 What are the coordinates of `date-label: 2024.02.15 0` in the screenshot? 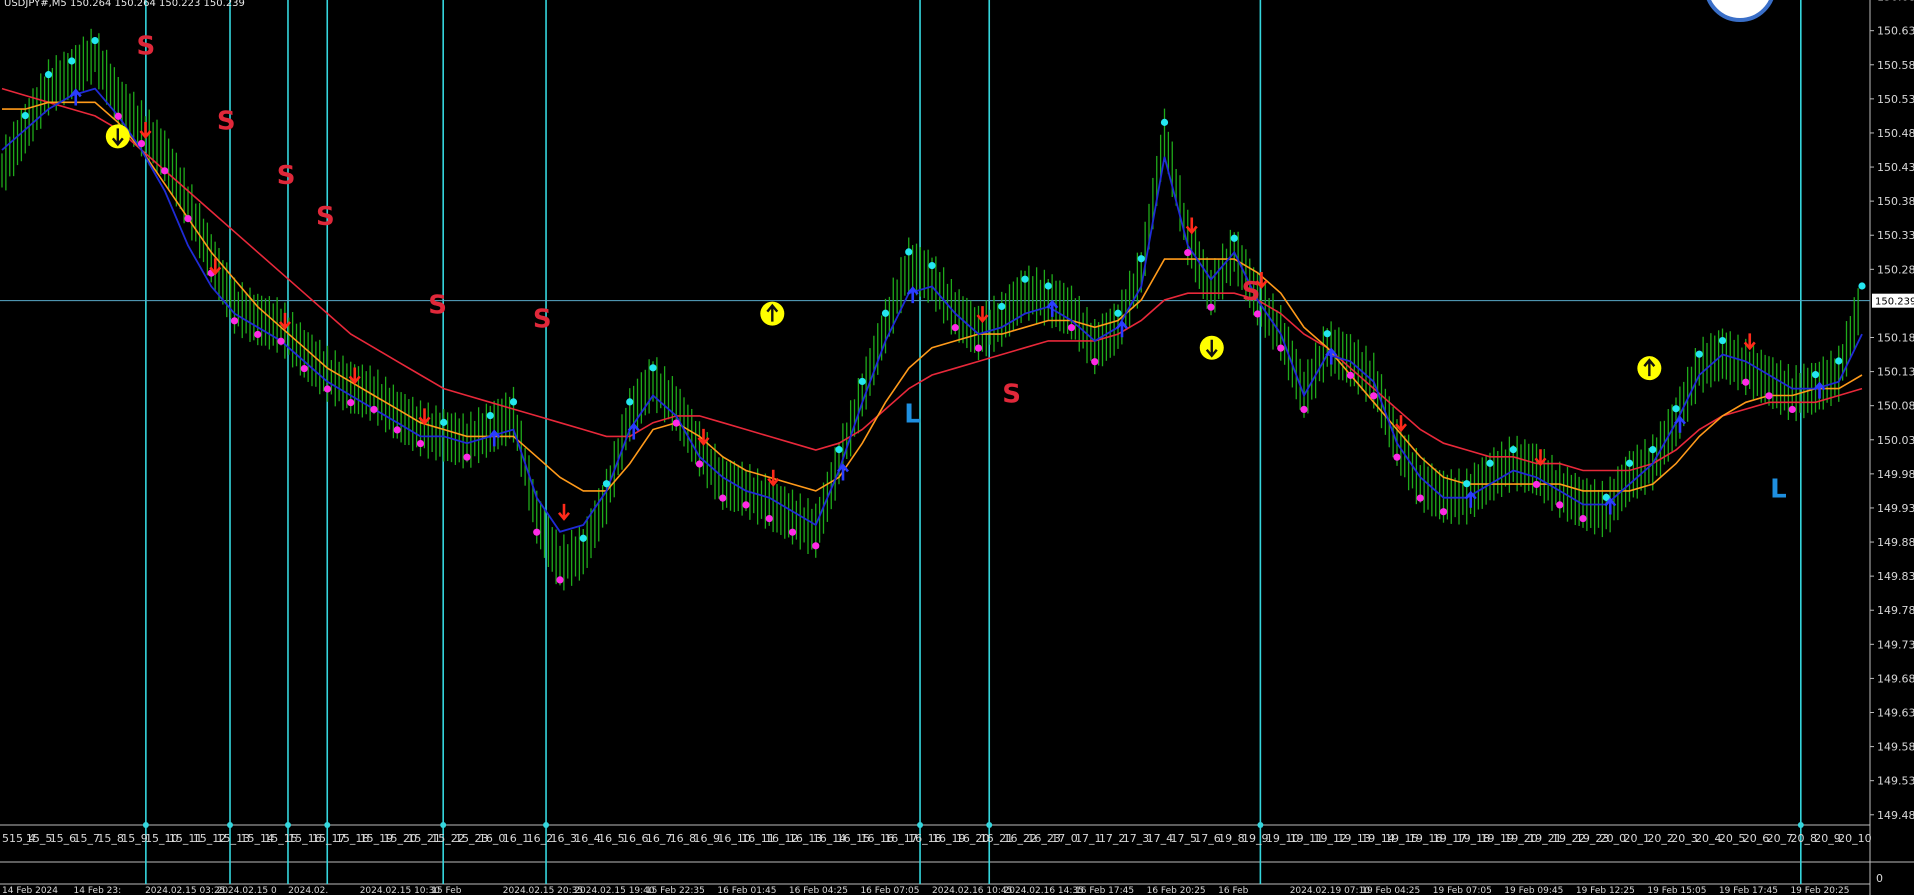 It's located at (247, 890).